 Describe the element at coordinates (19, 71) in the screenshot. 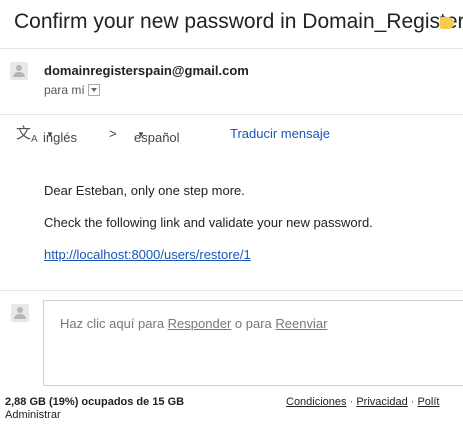

I see `sender-avatar` at that location.